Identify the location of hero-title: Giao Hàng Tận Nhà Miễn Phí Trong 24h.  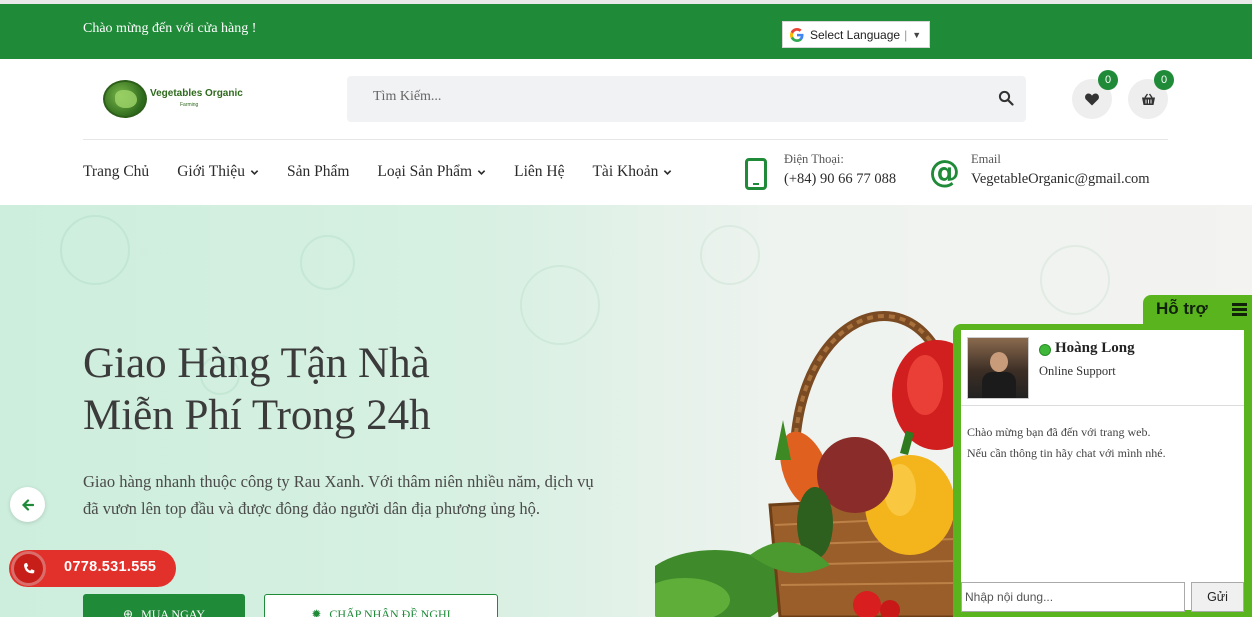
(343, 390).